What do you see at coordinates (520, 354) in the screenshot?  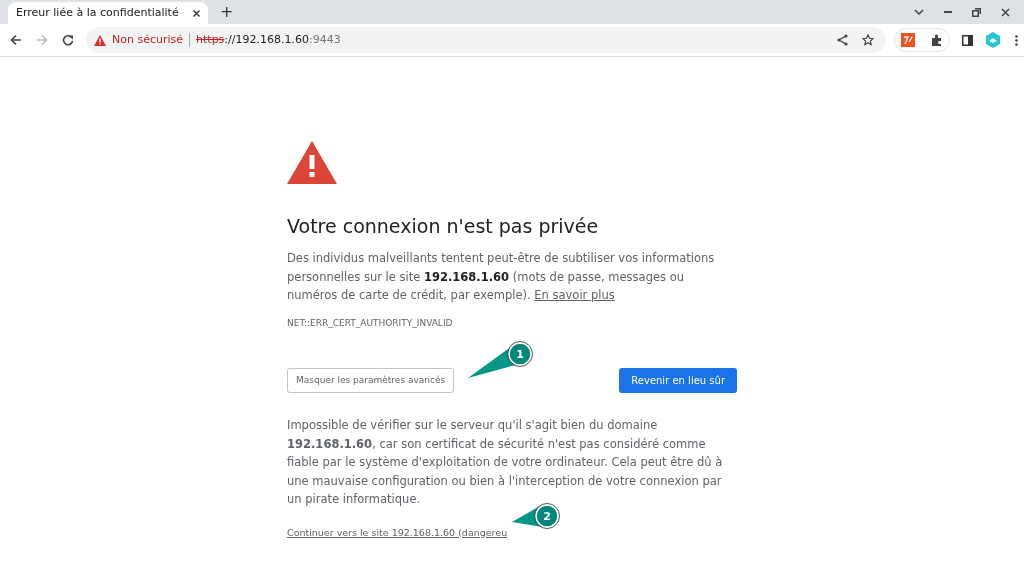 I see `callout-badge: 1` at bounding box center [520, 354].